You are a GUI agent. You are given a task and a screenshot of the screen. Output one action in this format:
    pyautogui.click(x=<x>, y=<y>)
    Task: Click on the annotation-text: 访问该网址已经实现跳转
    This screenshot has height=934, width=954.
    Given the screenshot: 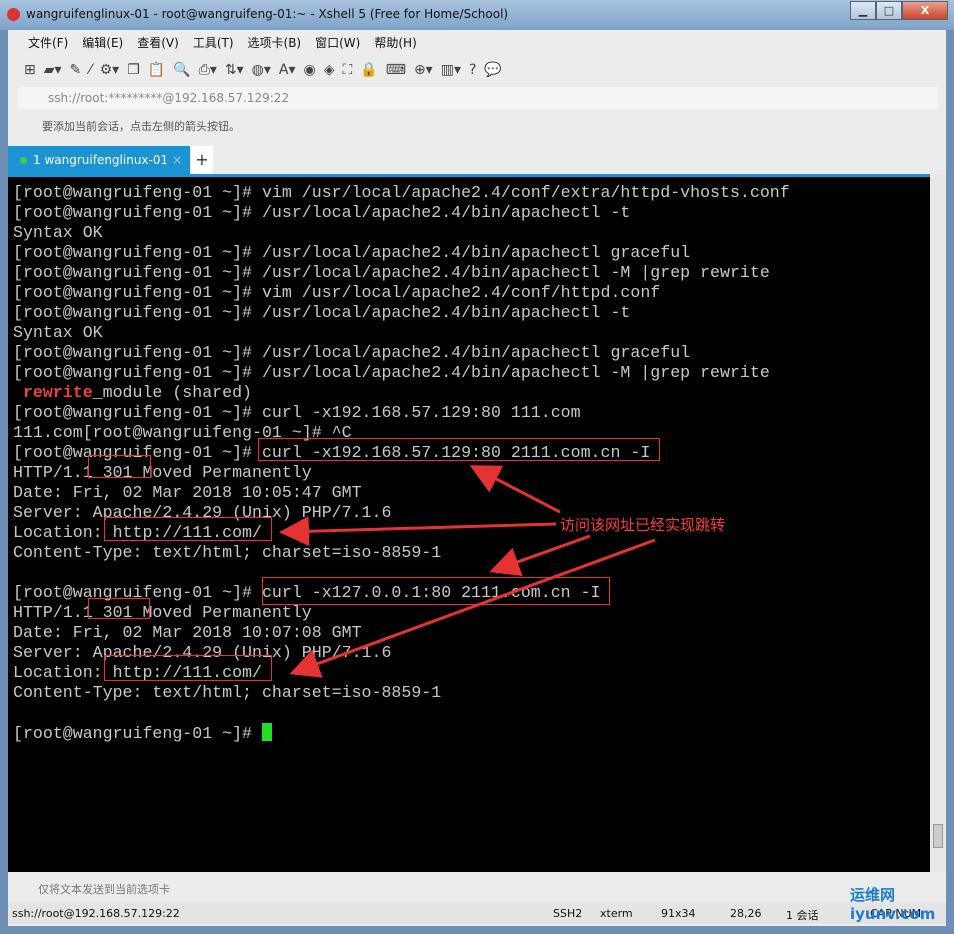 What is the action you would take?
    pyautogui.click(x=643, y=525)
    